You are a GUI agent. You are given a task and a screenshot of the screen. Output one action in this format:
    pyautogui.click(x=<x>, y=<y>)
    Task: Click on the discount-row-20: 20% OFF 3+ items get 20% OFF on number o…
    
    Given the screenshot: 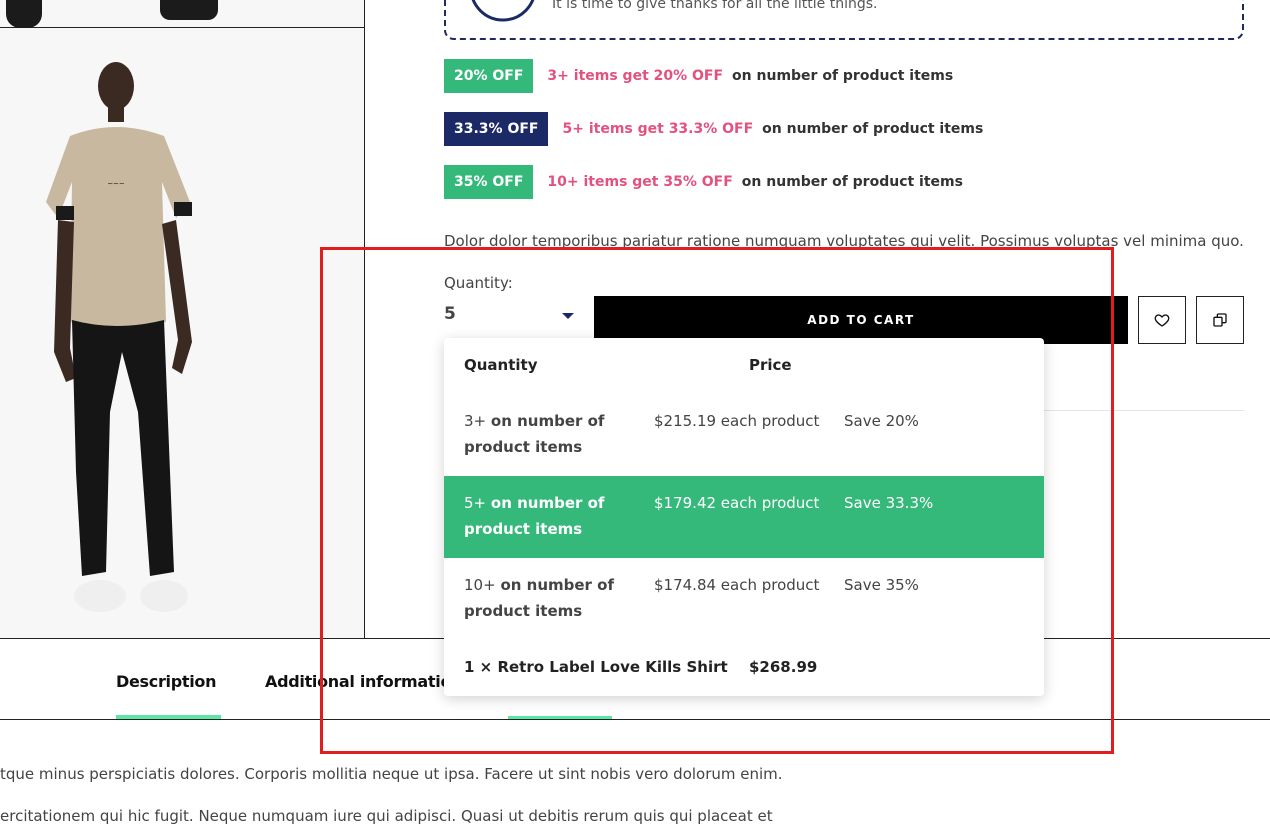 What is the action you would take?
    pyautogui.click(x=698, y=76)
    